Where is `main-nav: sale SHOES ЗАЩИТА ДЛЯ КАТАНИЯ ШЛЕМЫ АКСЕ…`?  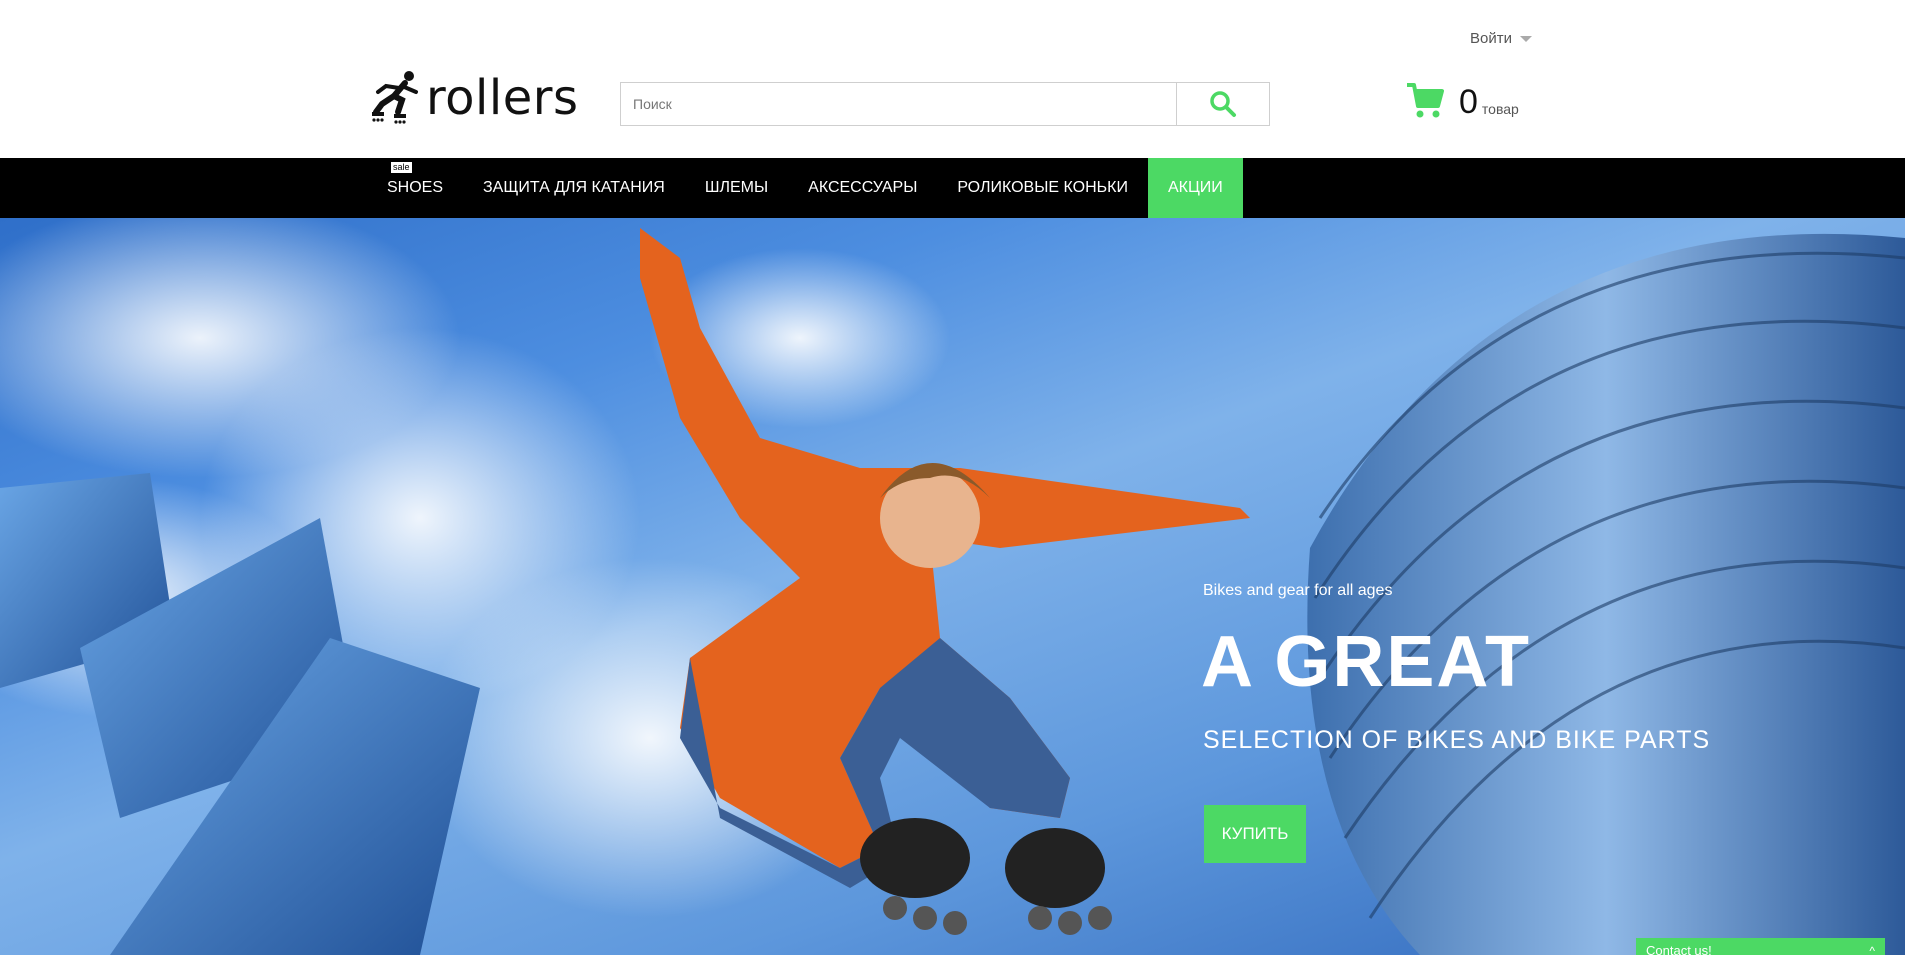
main-nav: sale SHOES ЗАЩИТА ДЛЯ КАТАНИЯ ШЛЕМЫ АКСЕ… is located at coordinates (952, 188).